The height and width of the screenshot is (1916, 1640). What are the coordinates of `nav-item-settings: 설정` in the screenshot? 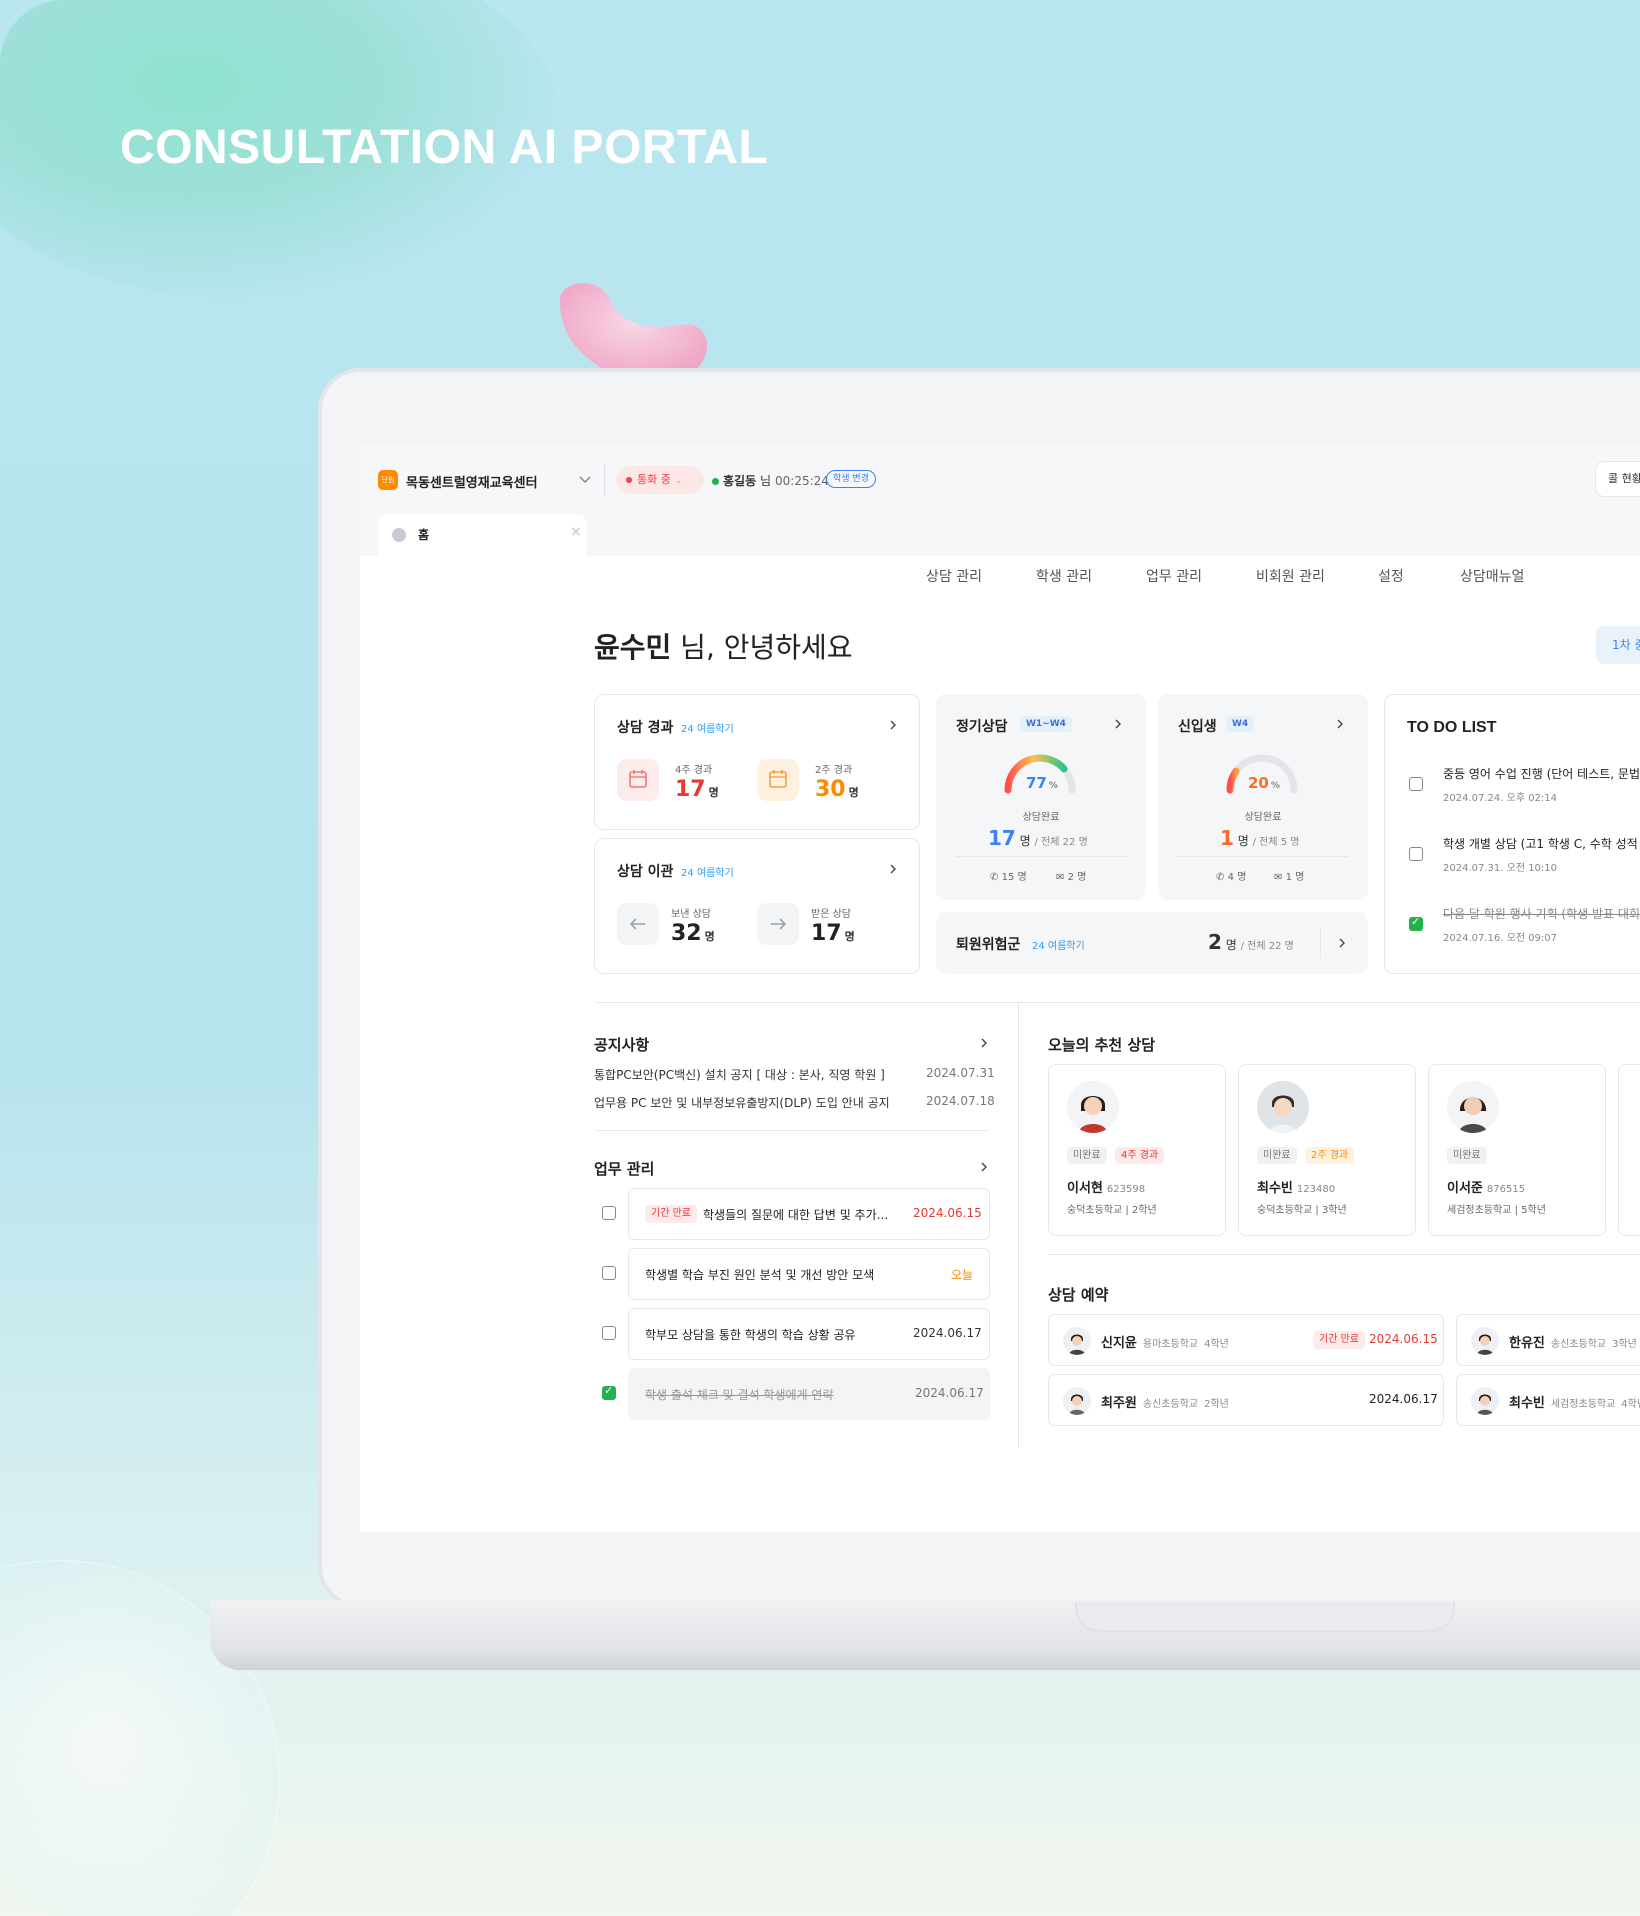 It's located at (1391, 576).